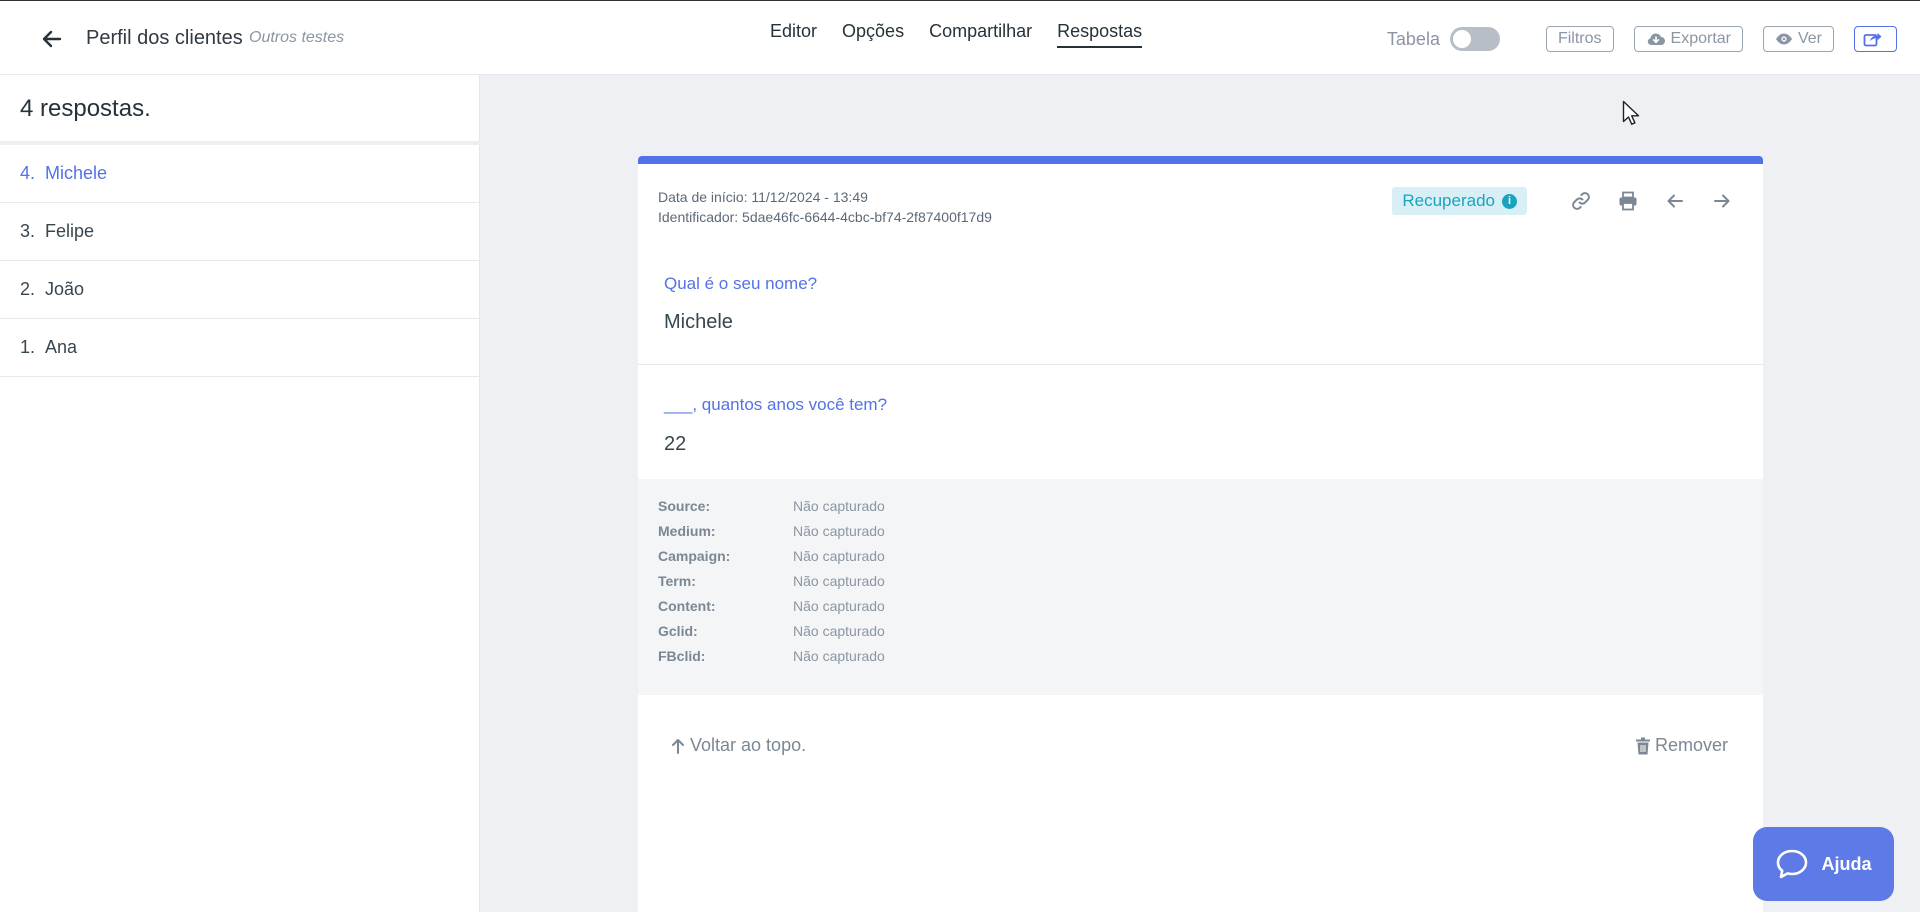 The height and width of the screenshot is (912, 1920). I want to click on tab-options: Opções, so click(873, 34).